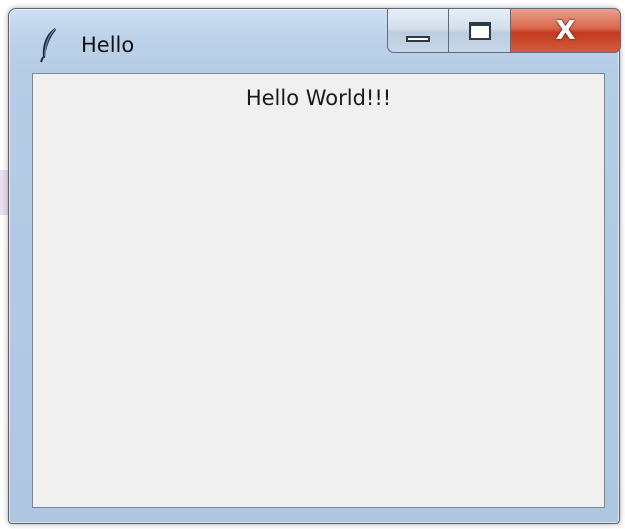  Describe the element at coordinates (418, 38) in the screenshot. I see `minimize-icon` at that location.